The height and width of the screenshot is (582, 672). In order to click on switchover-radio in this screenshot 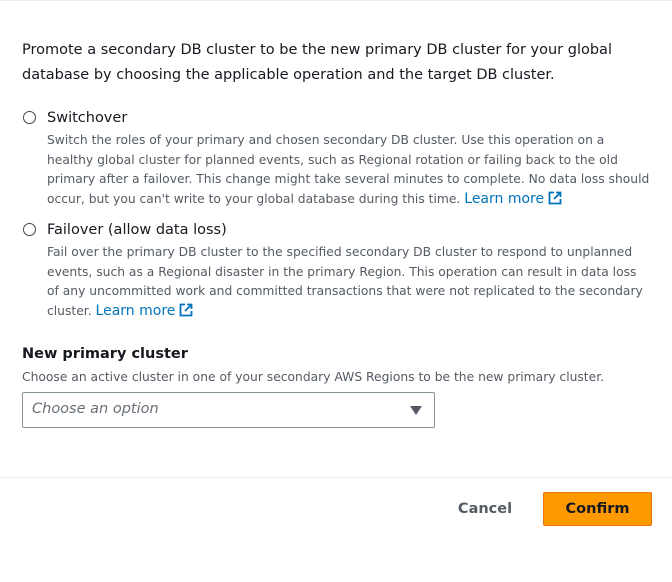, I will do `click(29, 117)`.